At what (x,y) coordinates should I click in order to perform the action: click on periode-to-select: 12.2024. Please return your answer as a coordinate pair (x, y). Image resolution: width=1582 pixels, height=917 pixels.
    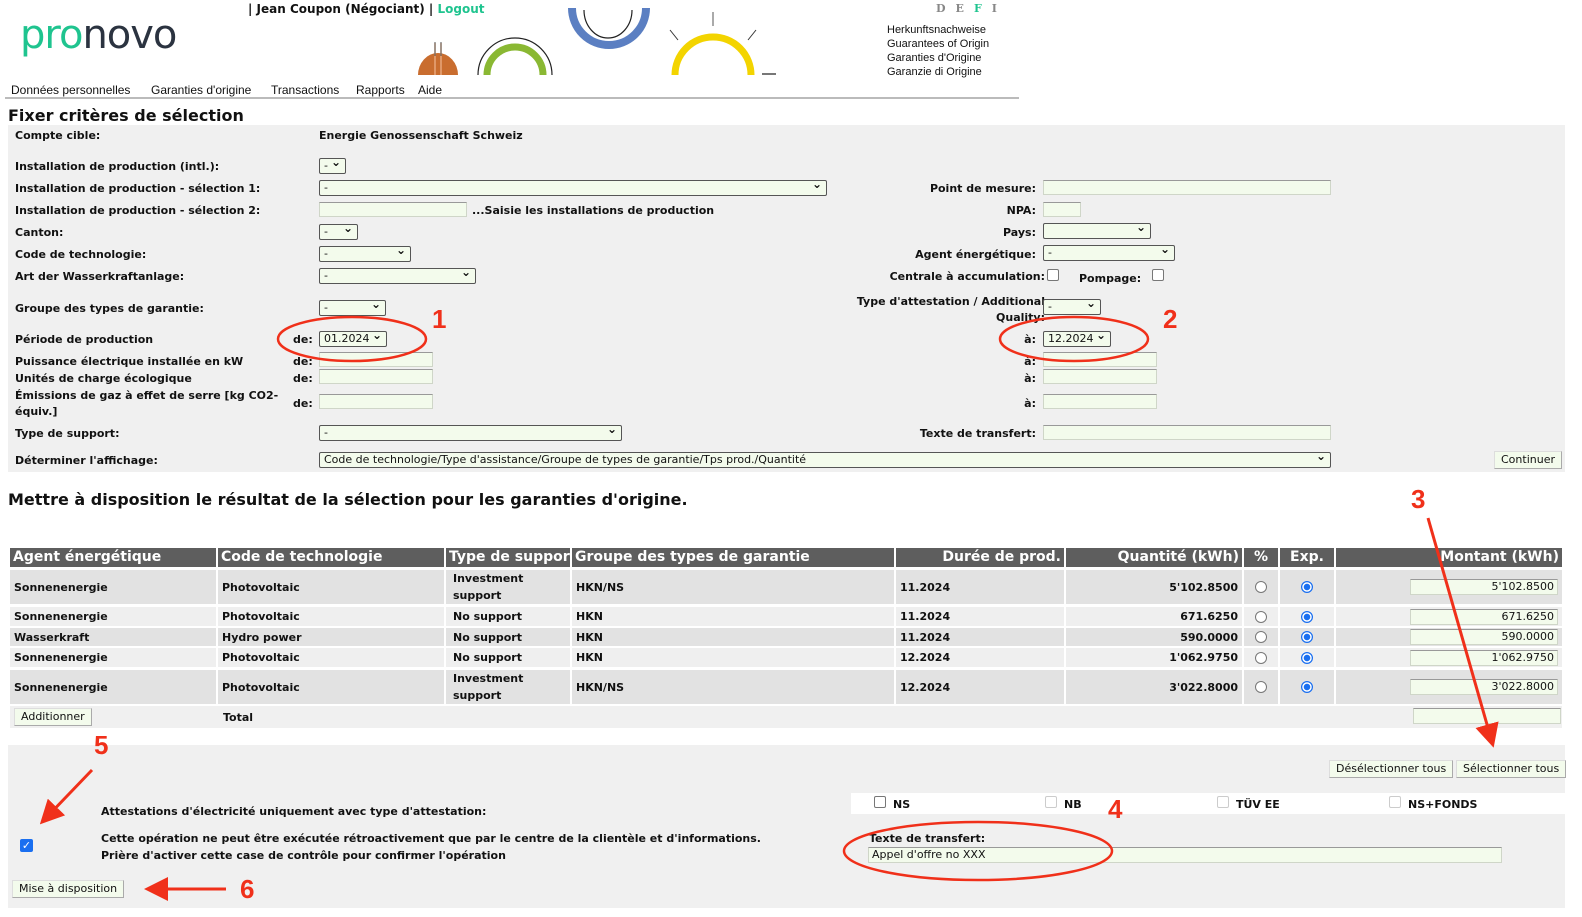
    Looking at the image, I should click on (1077, 339).